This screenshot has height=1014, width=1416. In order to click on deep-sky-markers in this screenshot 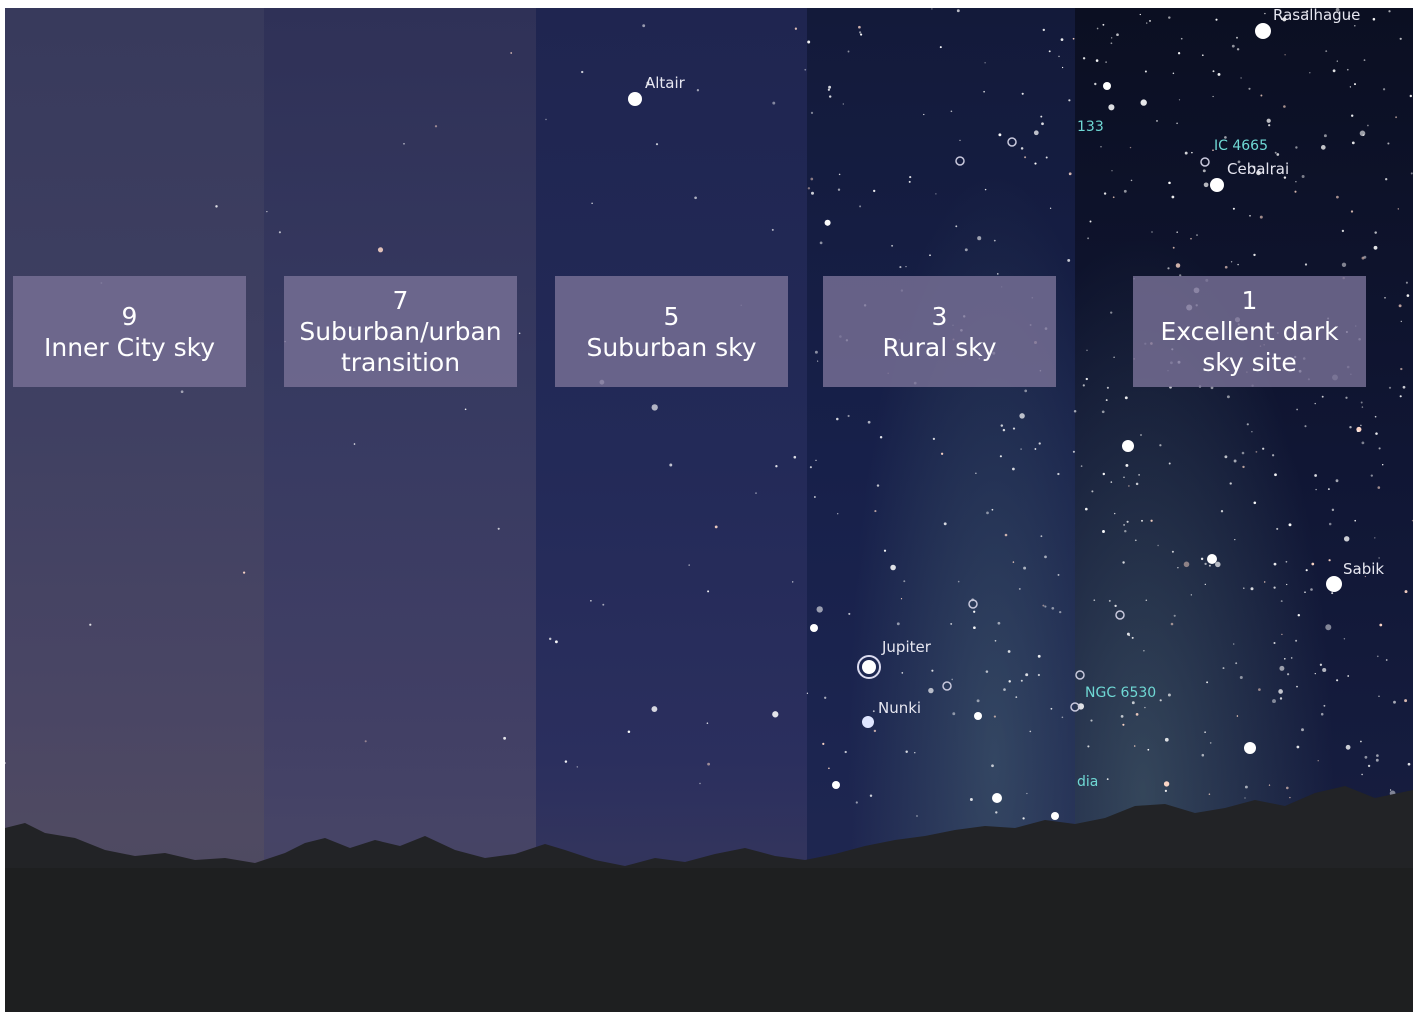, I will do `click(1076, 424)`.